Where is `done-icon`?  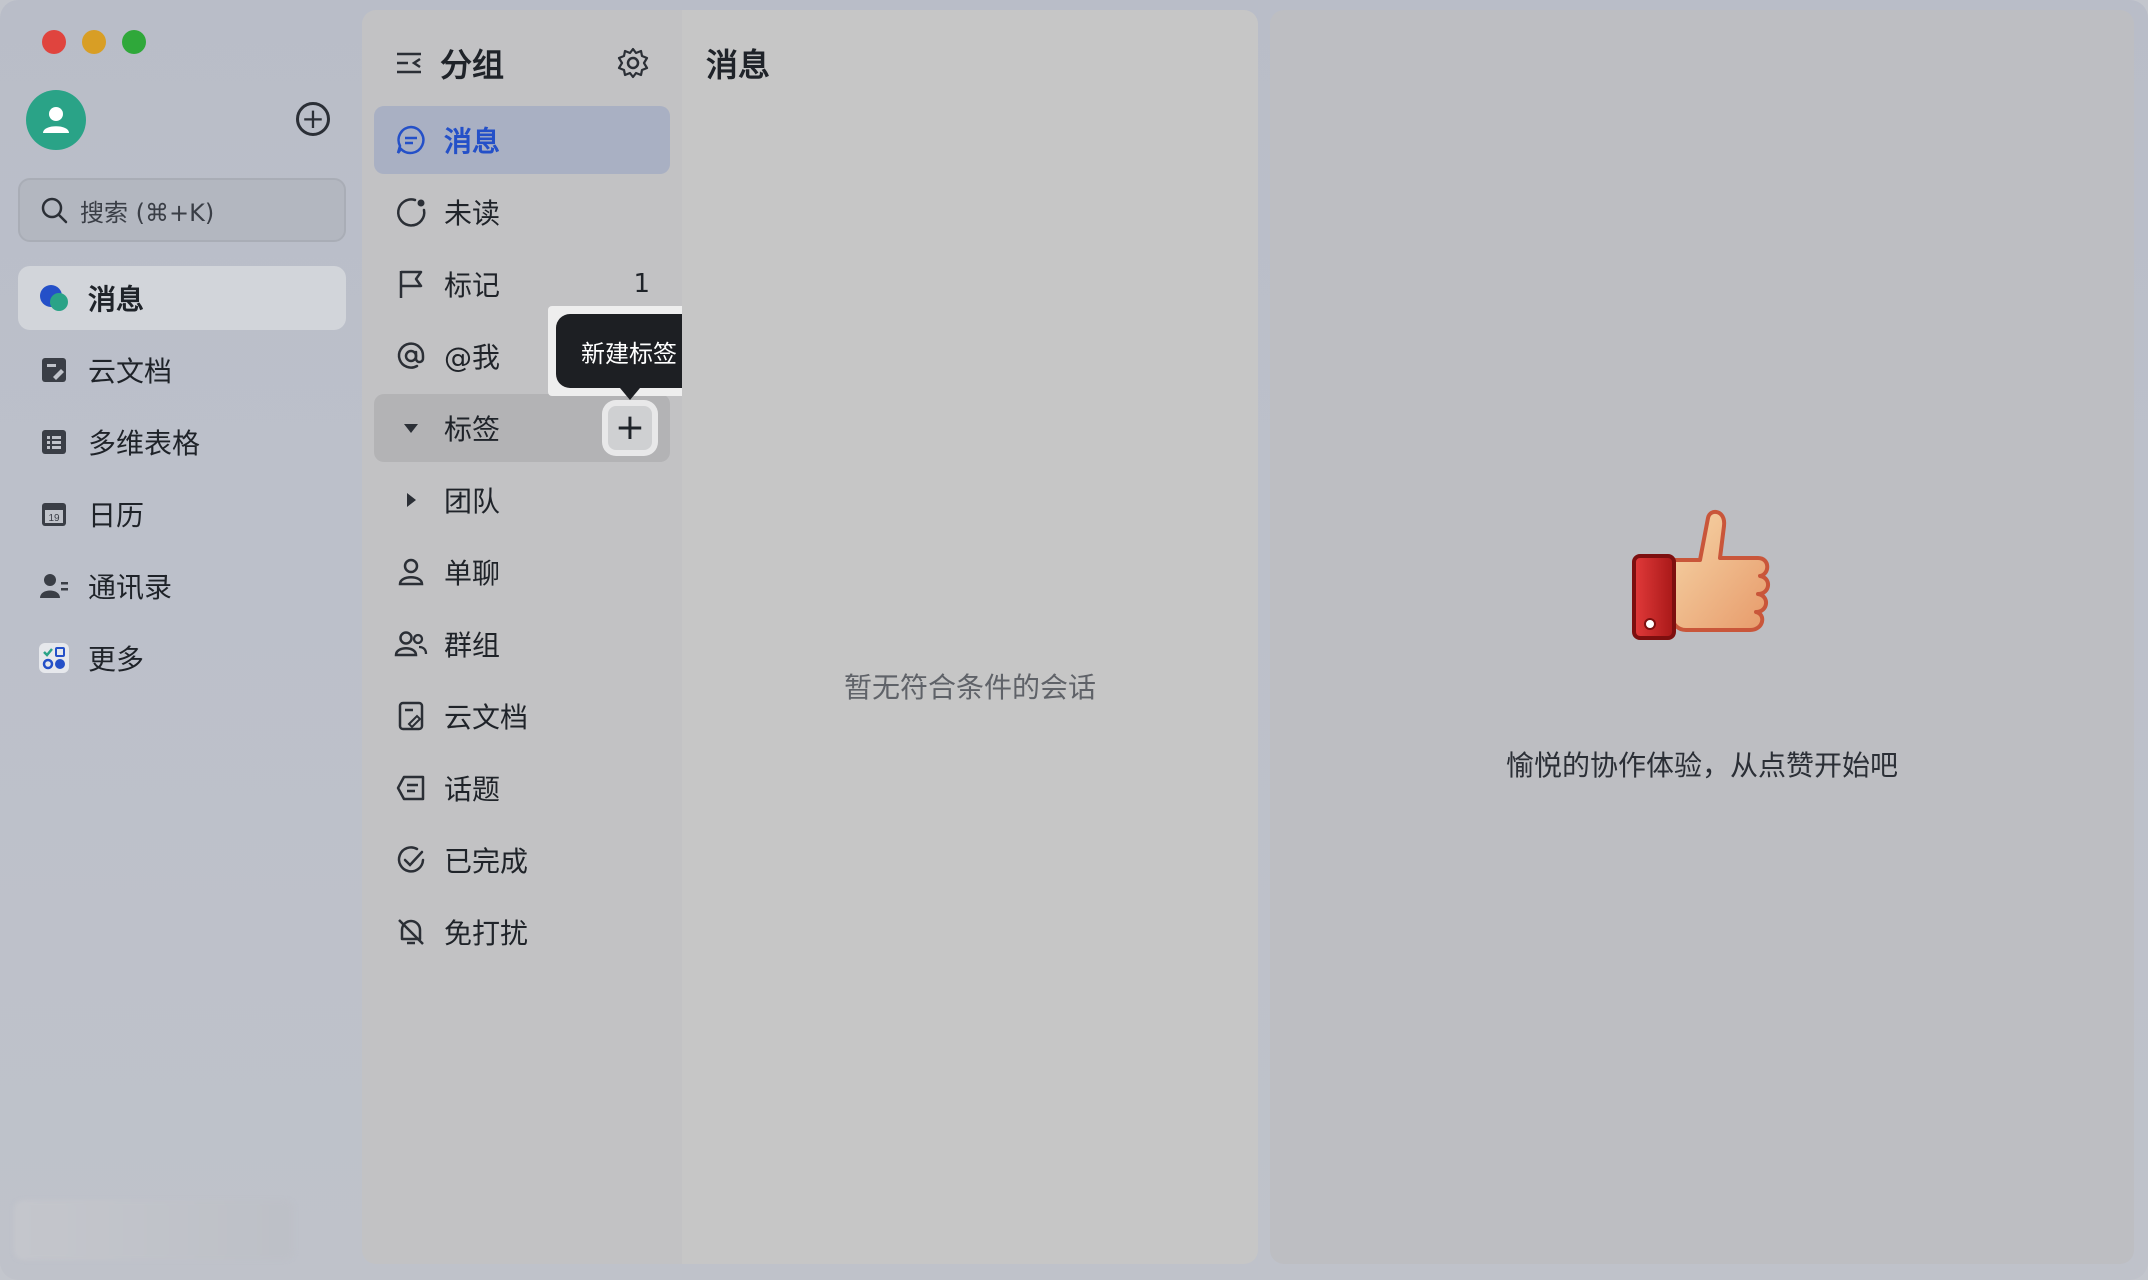
done-icon is located at coordinates (411, 860).